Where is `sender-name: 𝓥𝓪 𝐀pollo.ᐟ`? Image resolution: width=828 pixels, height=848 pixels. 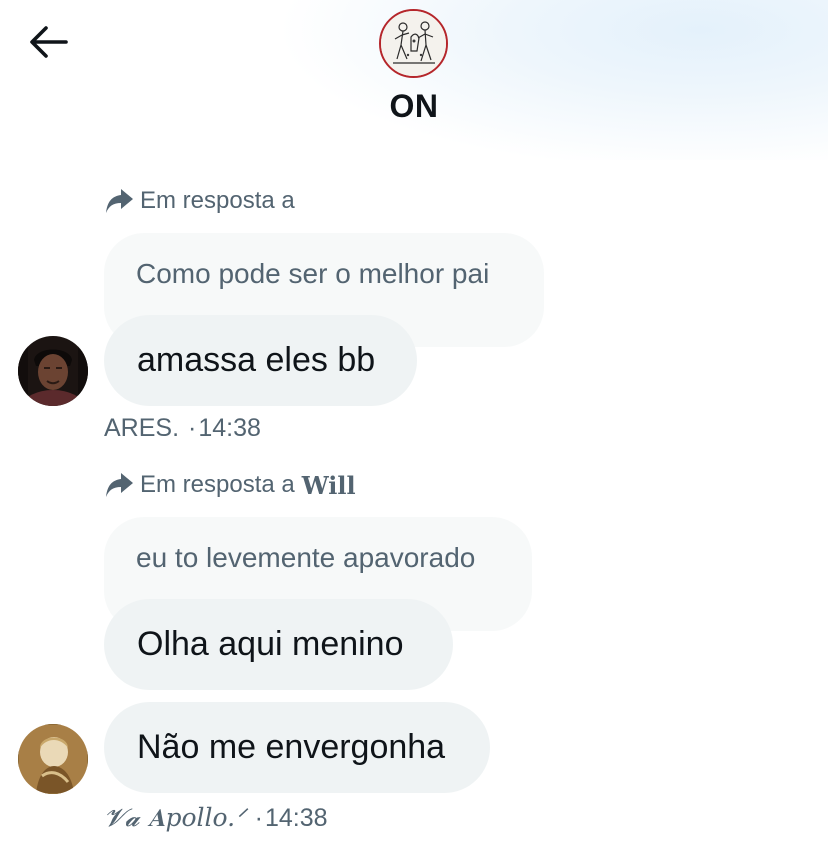
sender-name: 𝓥𝓪 𝐀pollo.ᐟ is located at coordinates (175, 817).